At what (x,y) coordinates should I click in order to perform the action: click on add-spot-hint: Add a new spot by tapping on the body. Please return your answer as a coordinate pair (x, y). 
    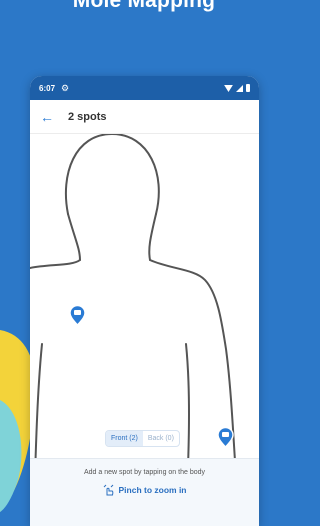
    Looking at the image, I should click on (144, 472).